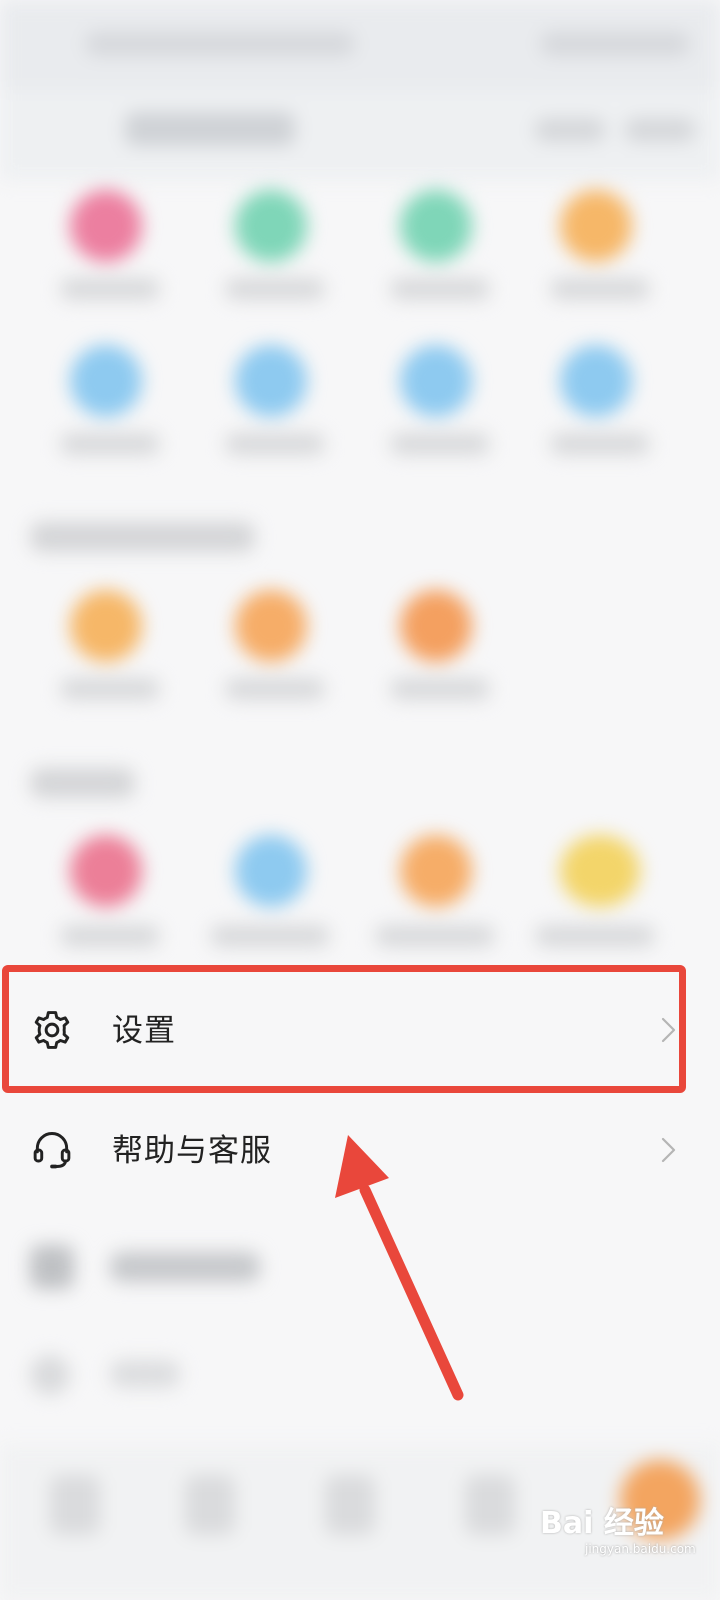  What do you see at coordinates (360, 1150) in the screenshot?
I see `help-service-row: 帮助与客服` at bounding box center [360, 1150].